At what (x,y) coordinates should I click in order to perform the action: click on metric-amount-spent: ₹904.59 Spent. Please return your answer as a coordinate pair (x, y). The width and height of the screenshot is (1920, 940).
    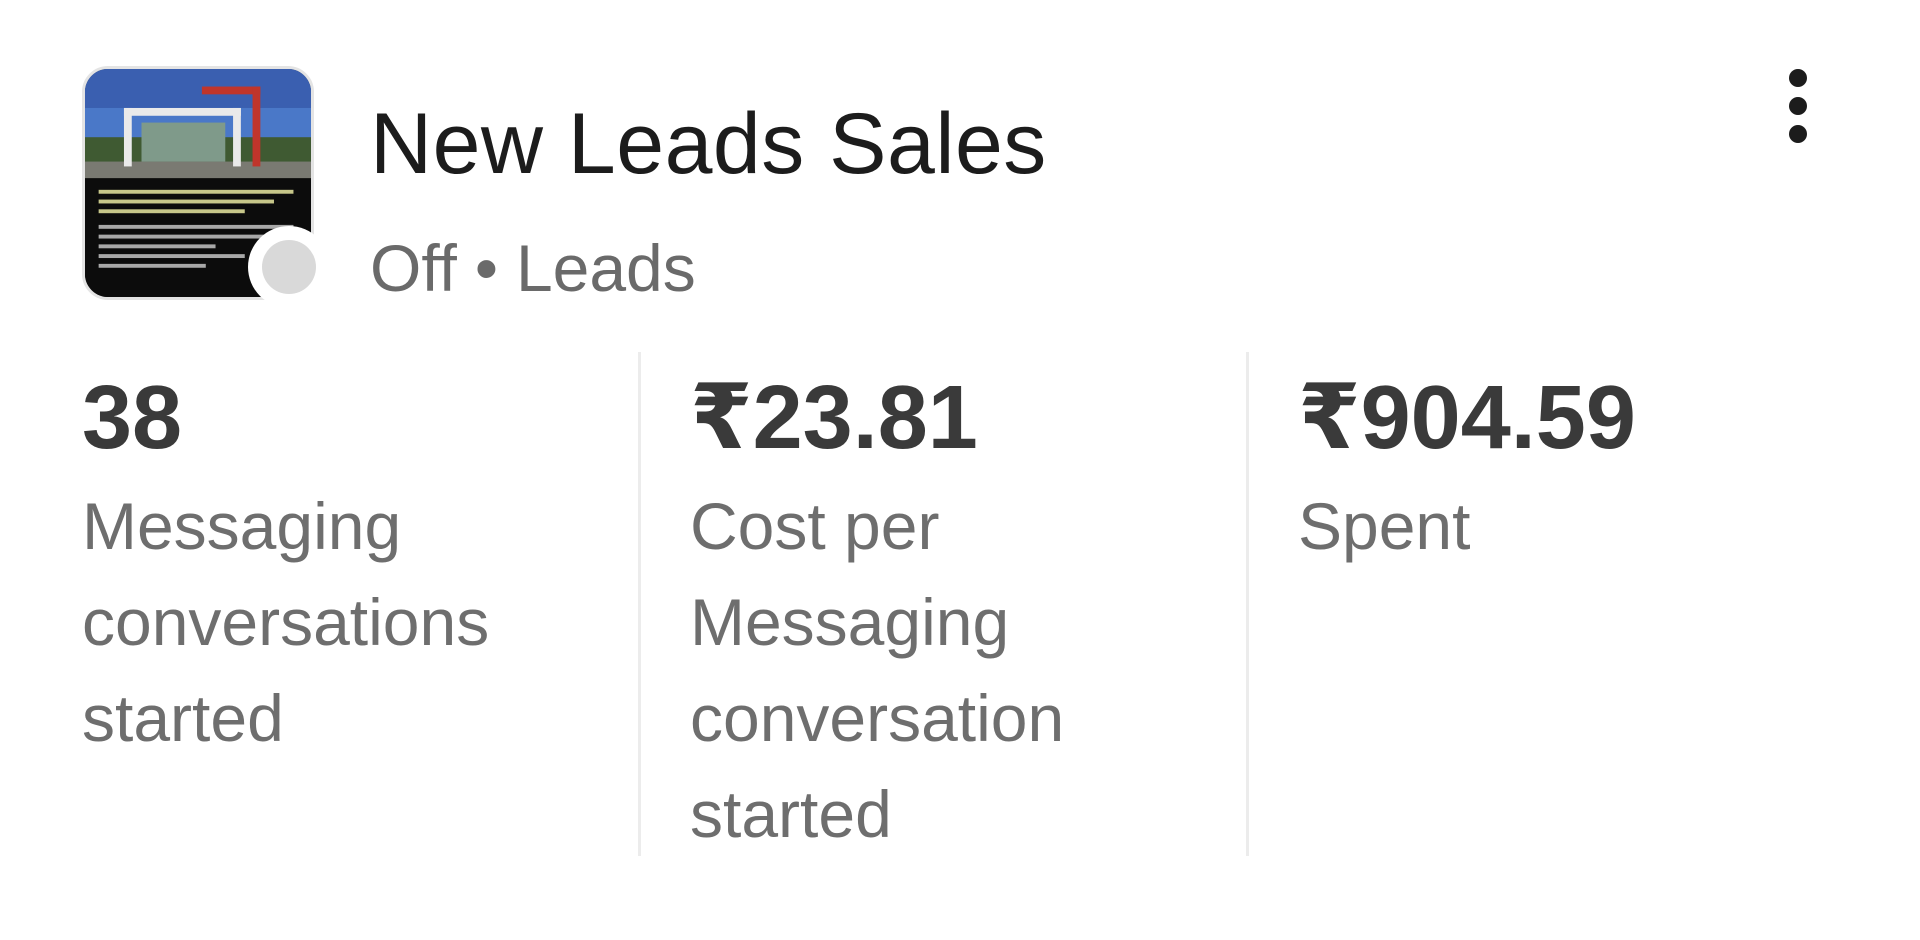
    Looking at the image, I should click on (1578, 471).